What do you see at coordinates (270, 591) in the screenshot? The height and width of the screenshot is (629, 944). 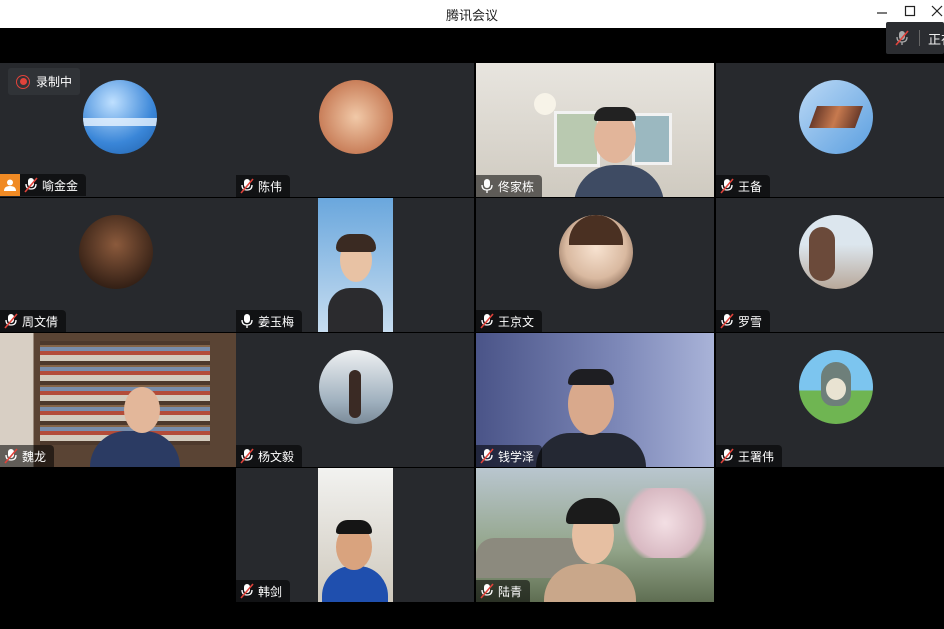 I see `participant-name: 韩剑` at bounding box center [270, 591].